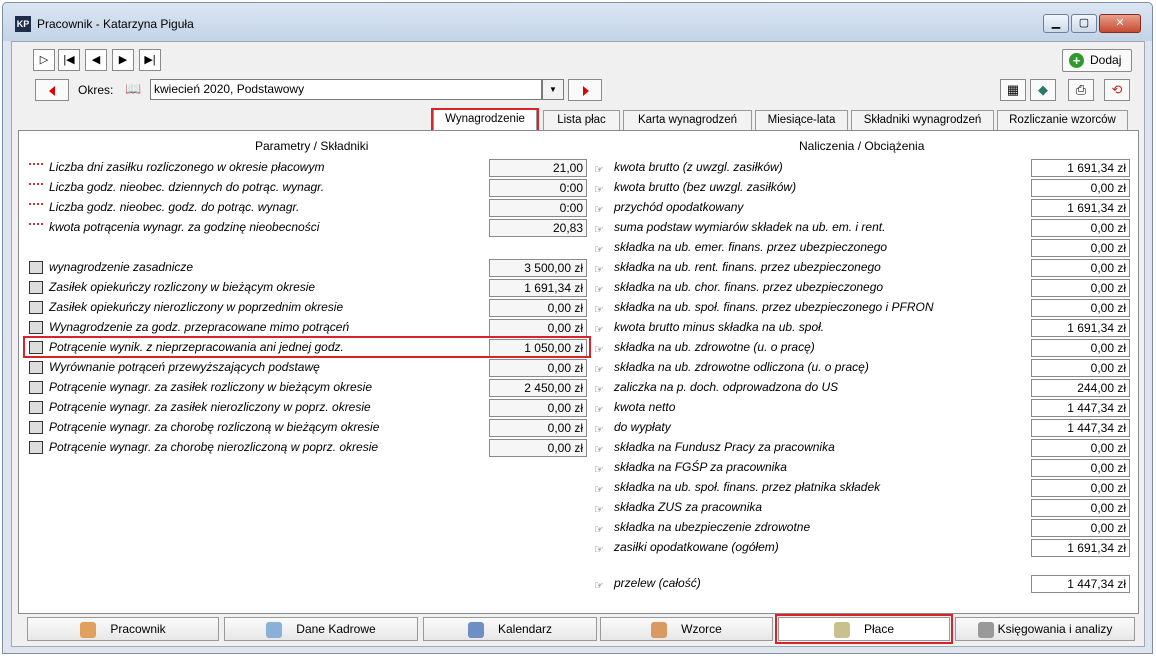 The height and width of the screenshot is (657, 1156). Describe the element at coordinates (1043, 90) in the screenshot. I see `books-button: ◆` at that location.